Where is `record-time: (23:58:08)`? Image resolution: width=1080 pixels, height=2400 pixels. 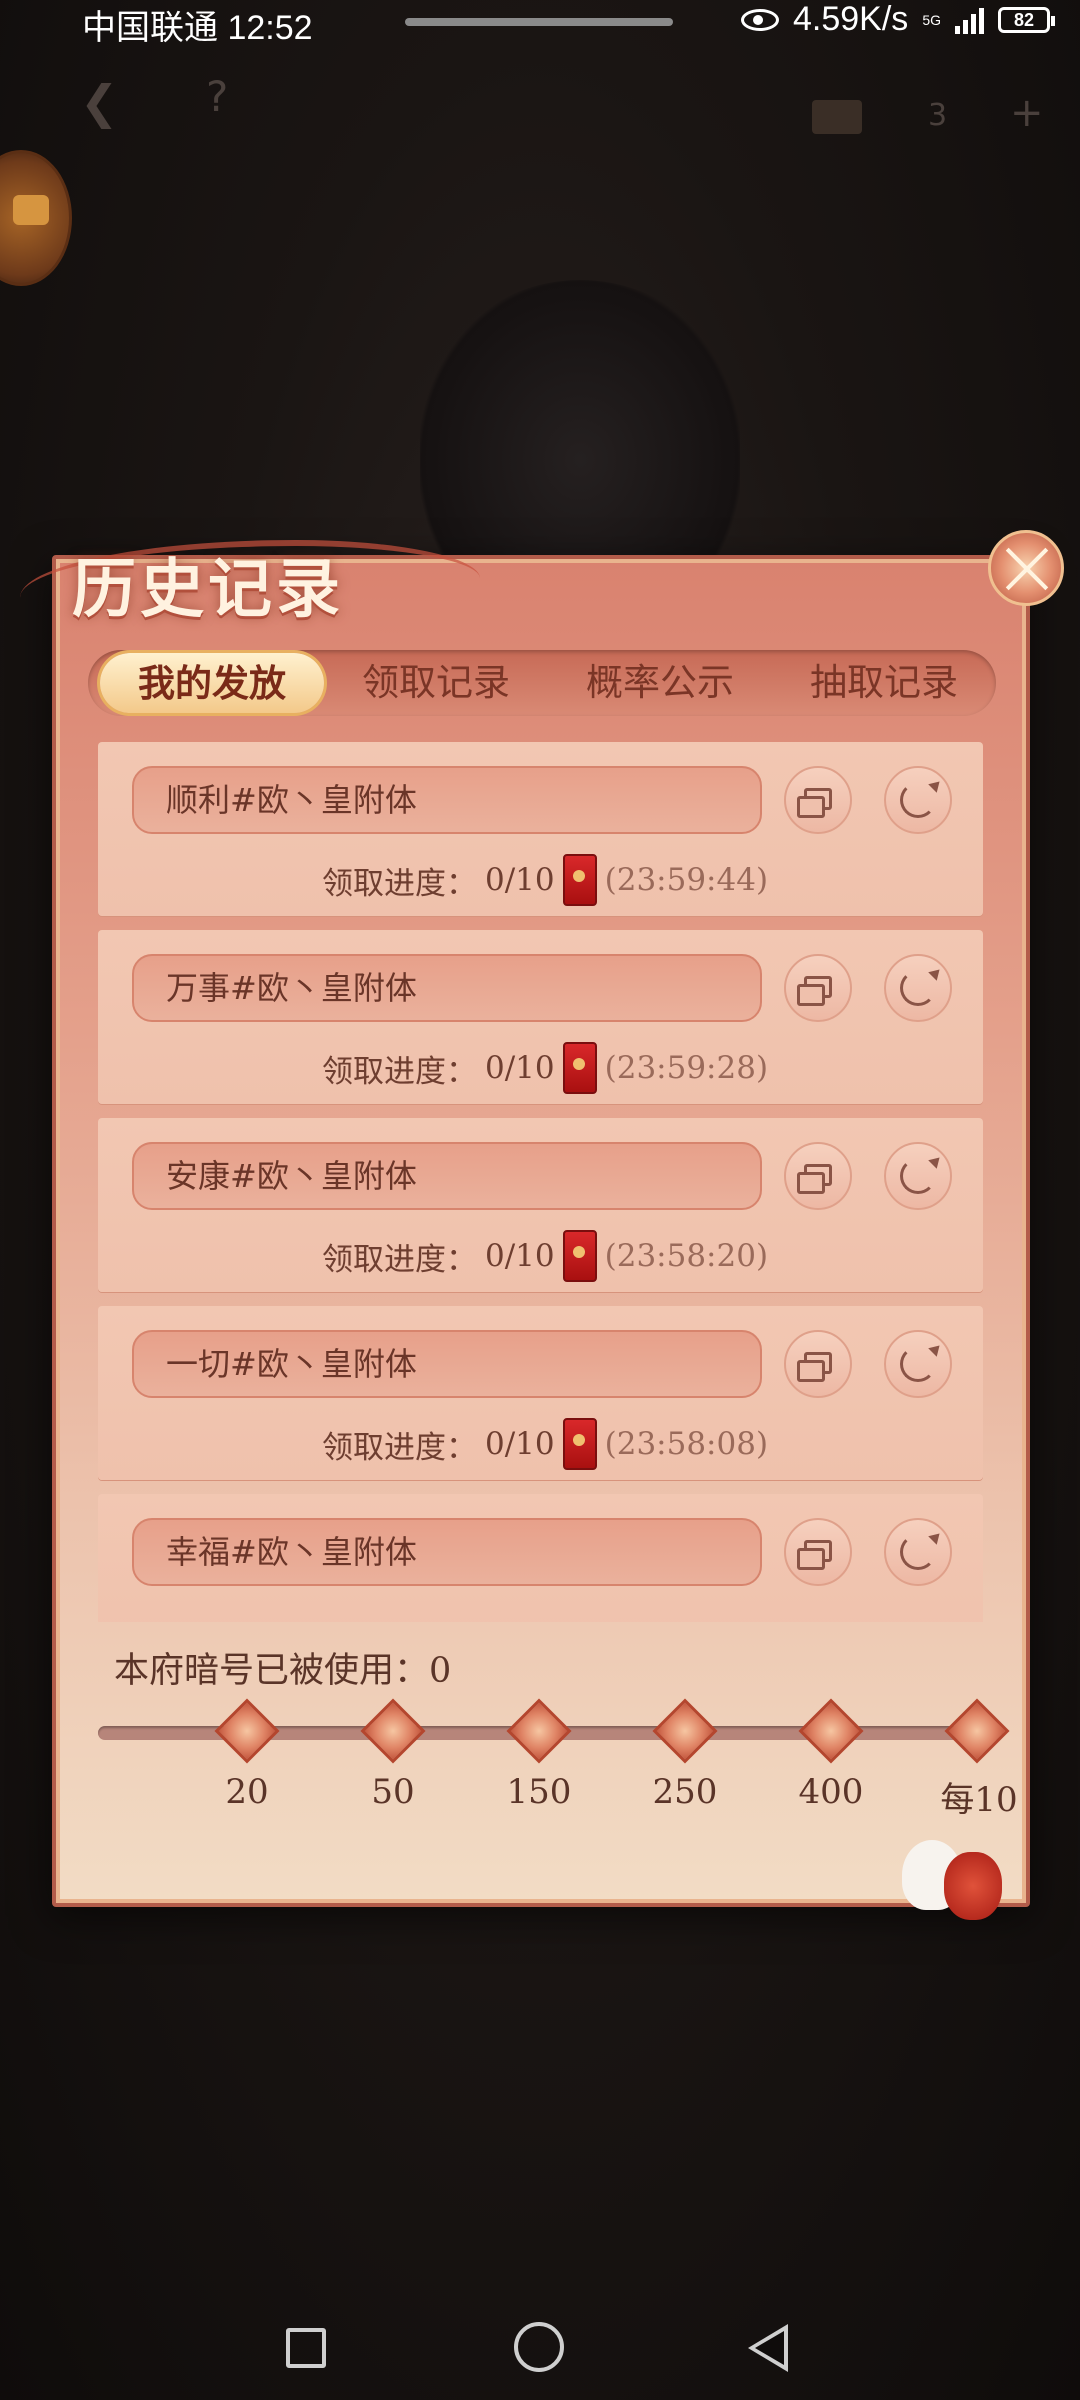 record-time: (23:58:08) is located at coordinates (686, 1444).